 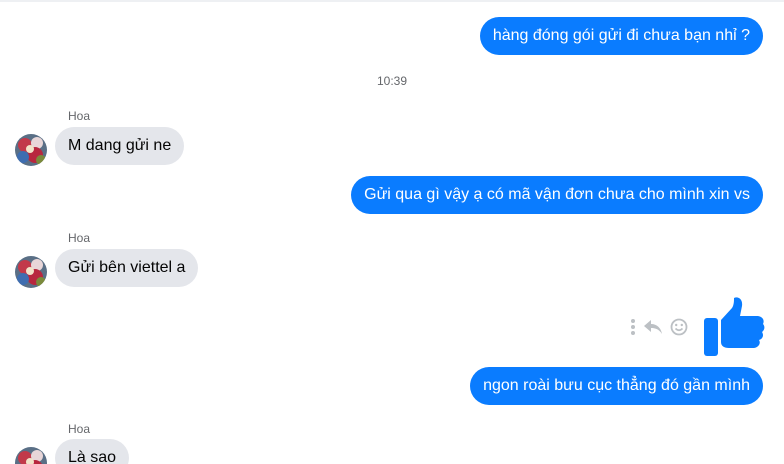 I want to click on message-bubble-incoming: M dang gửi ne, so click(x=120, y=146).